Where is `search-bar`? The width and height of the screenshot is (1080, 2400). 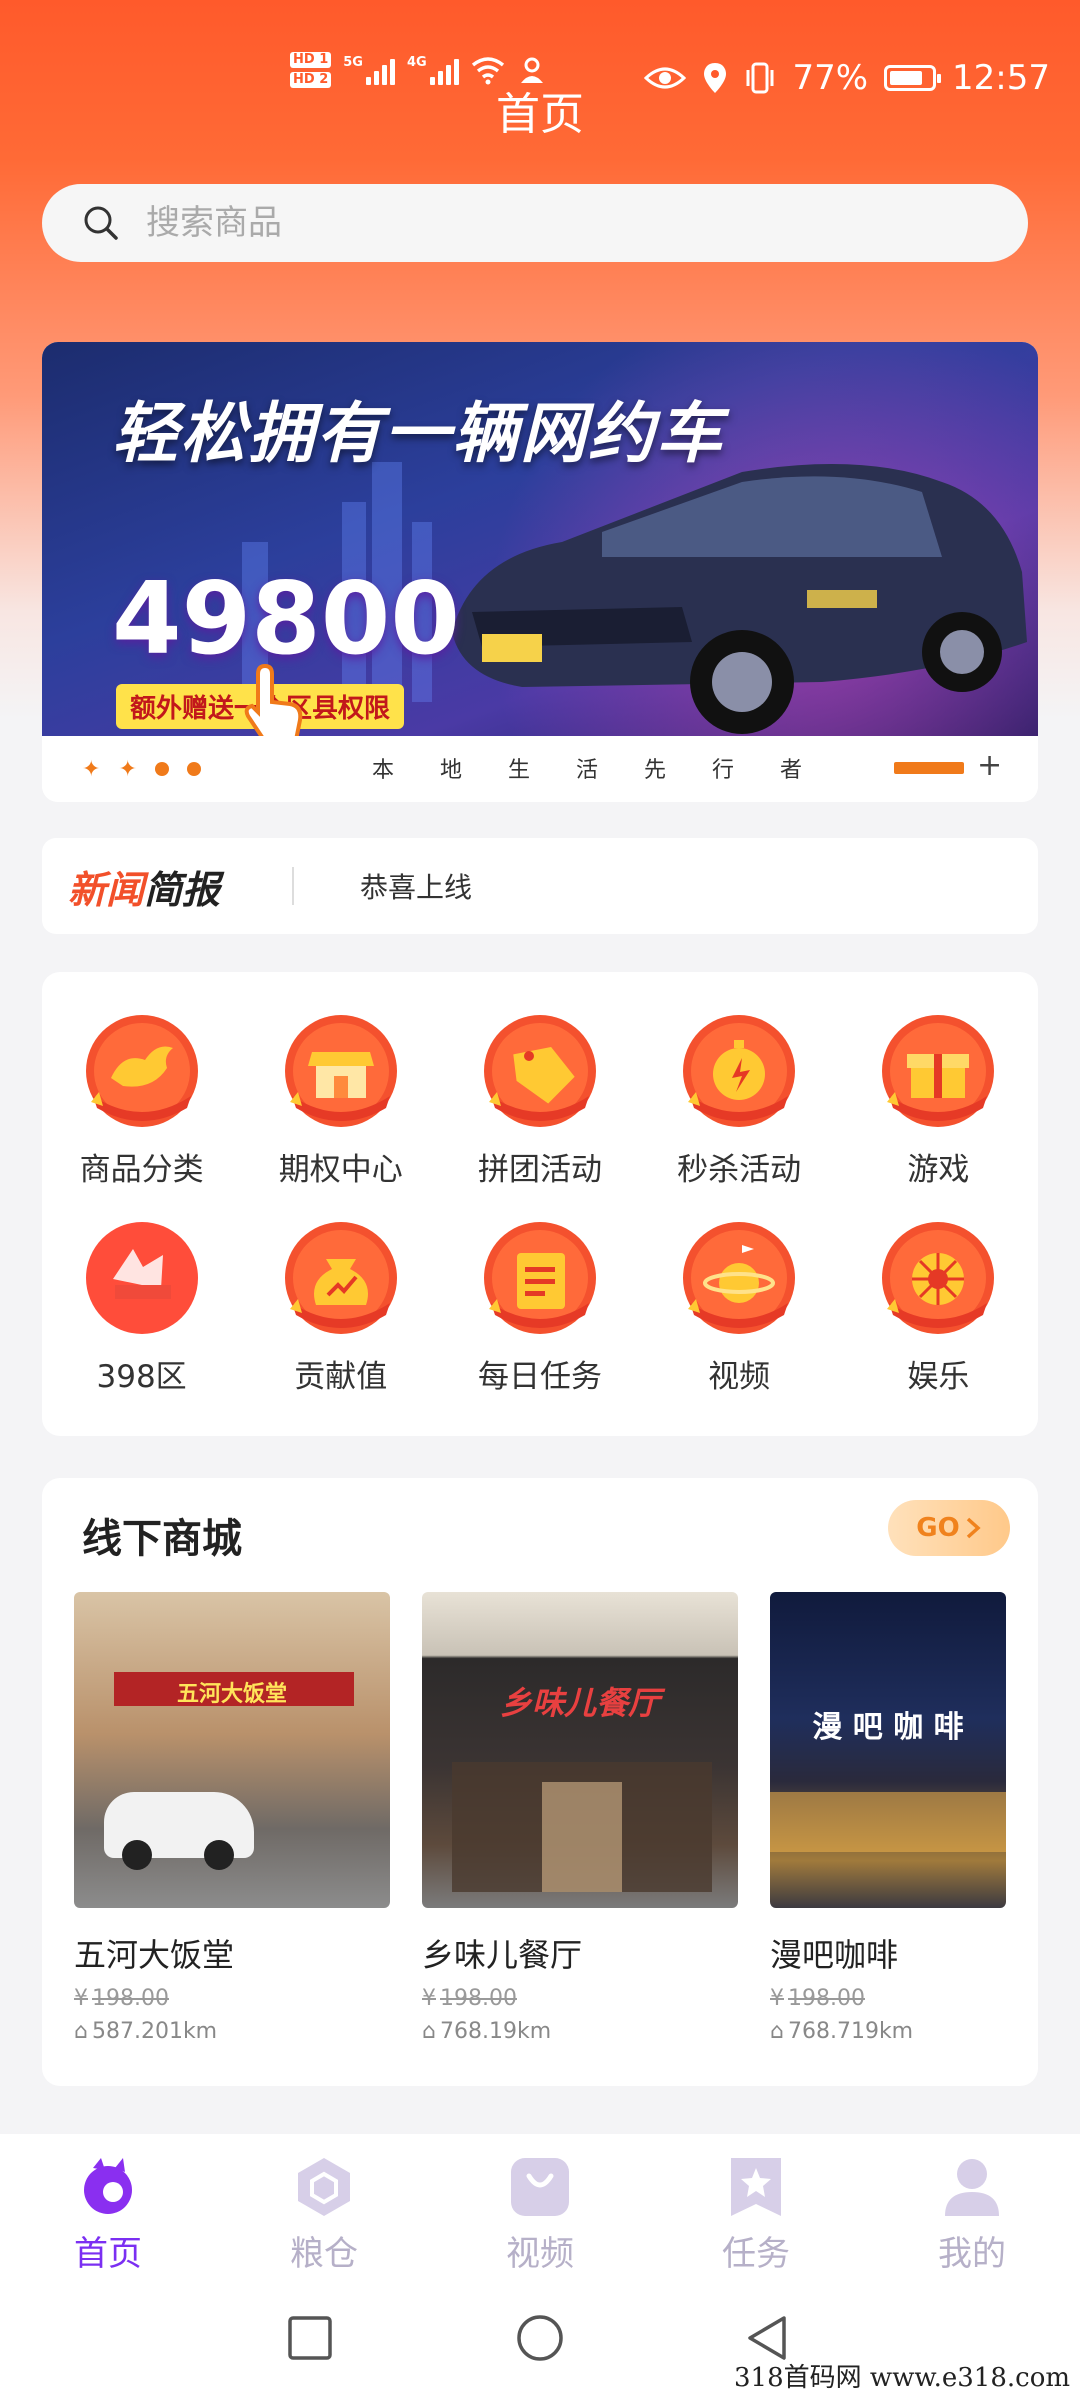
search-bar is located at coordinates (535, 223).